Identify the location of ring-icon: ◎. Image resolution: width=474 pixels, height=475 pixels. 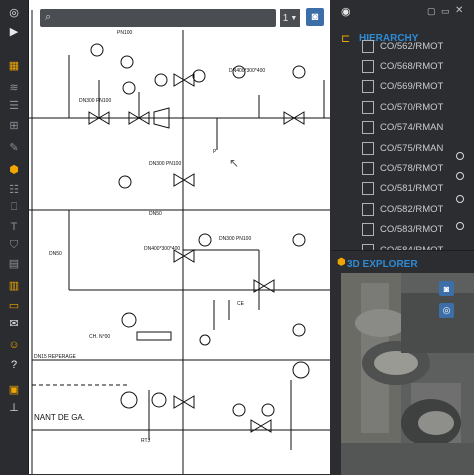
(14, 12).